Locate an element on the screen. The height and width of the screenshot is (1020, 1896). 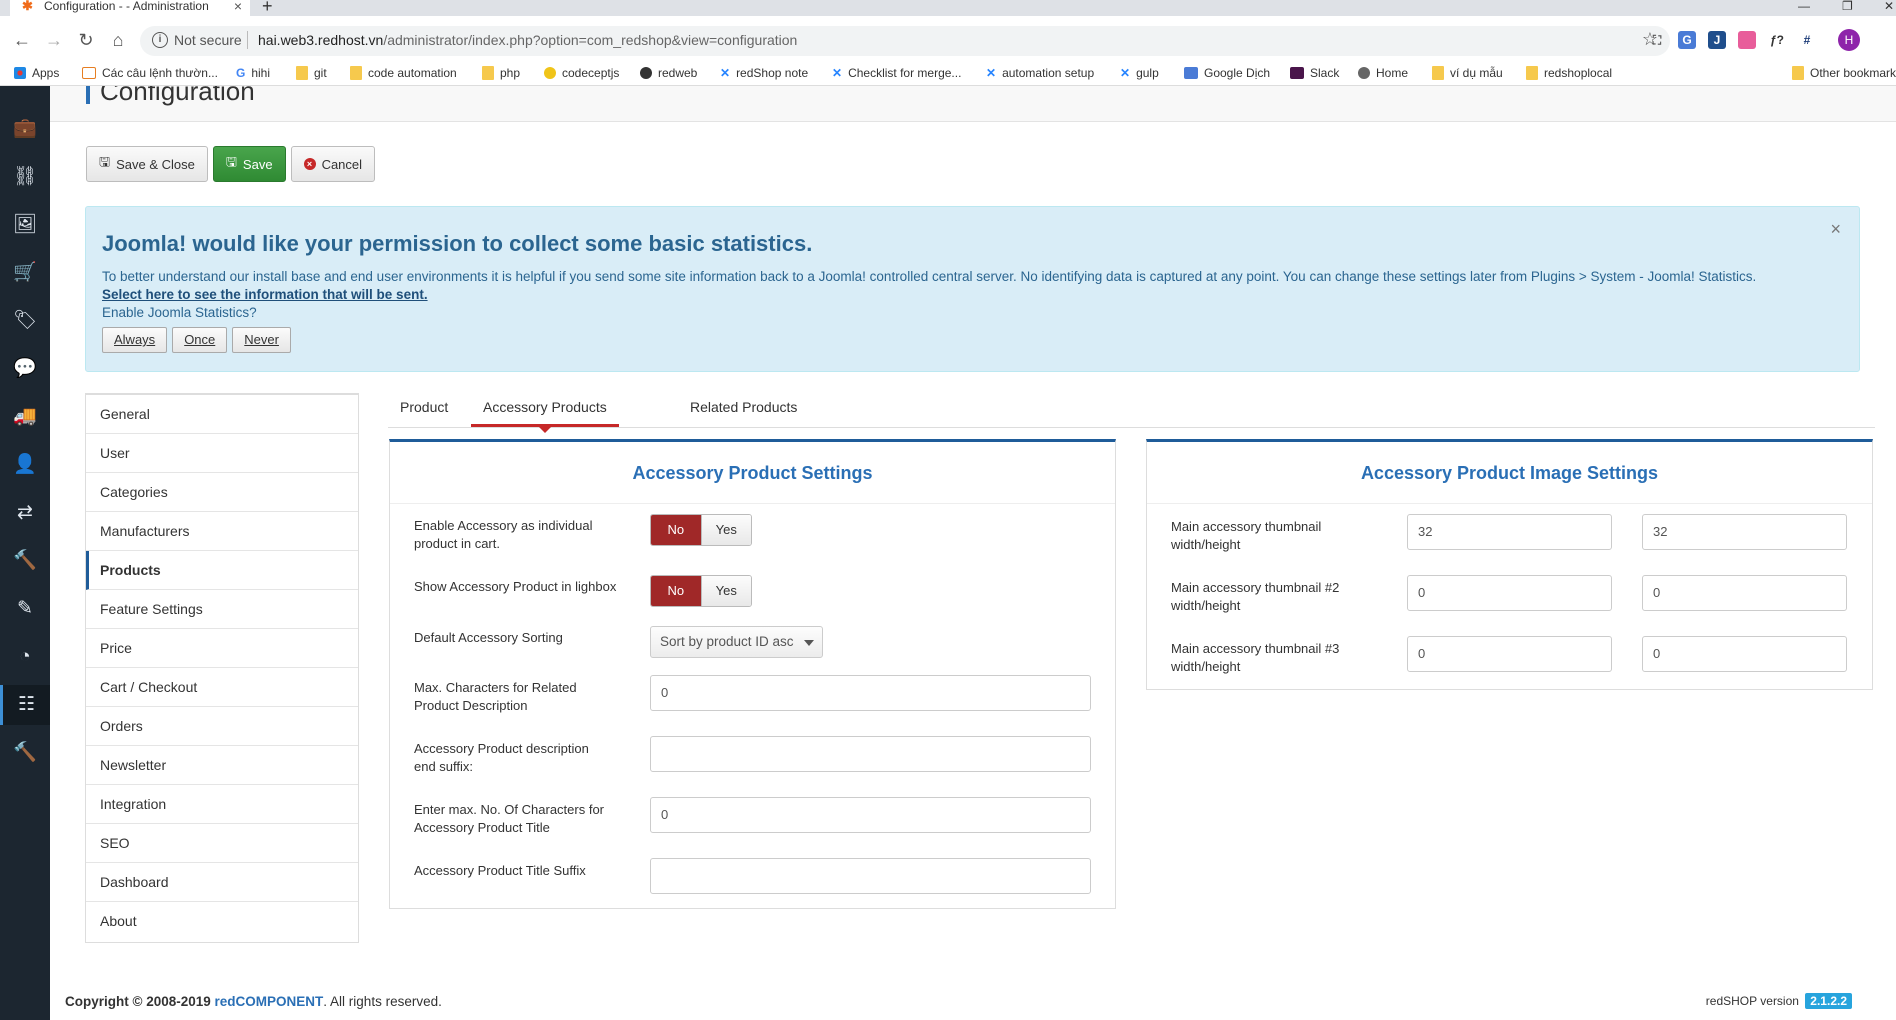
tag-icon: 🏷 is located at coordinates (25, 321).